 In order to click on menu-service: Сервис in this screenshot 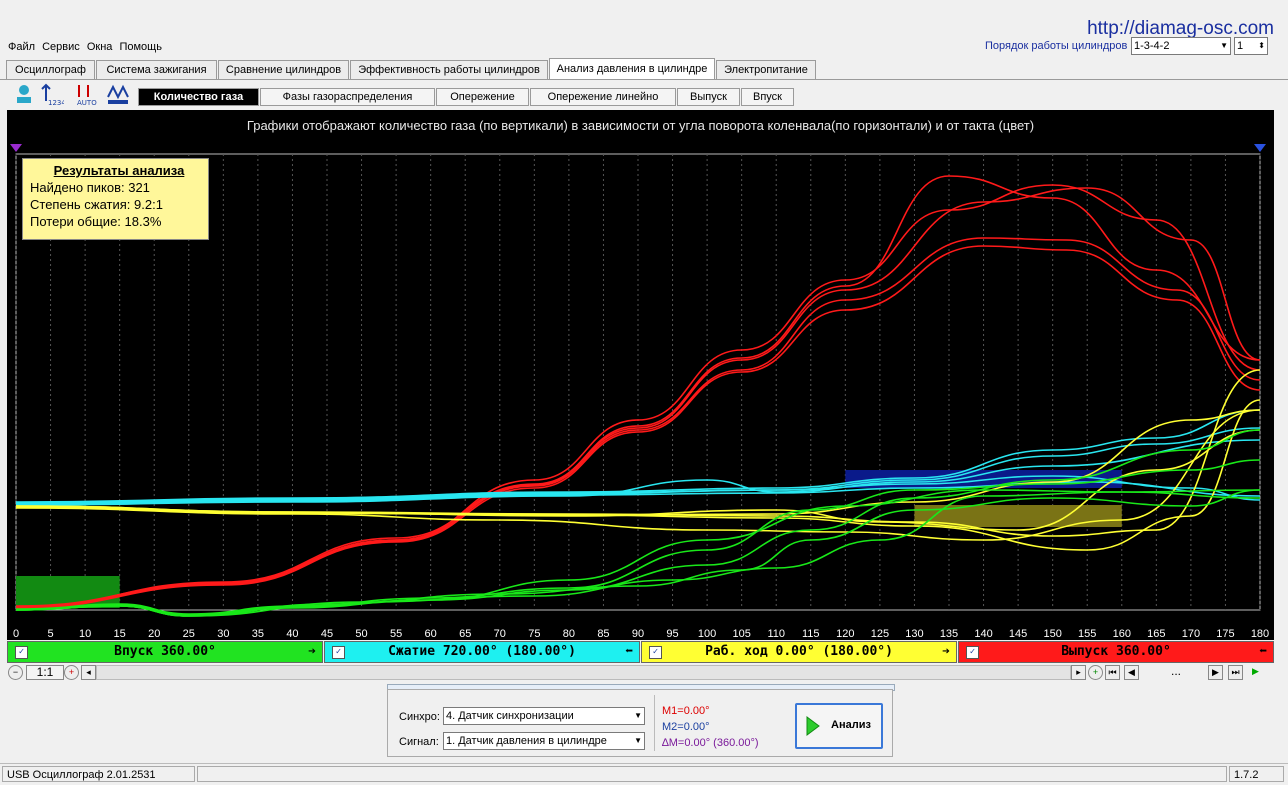, I will do `click(61, 47)`.